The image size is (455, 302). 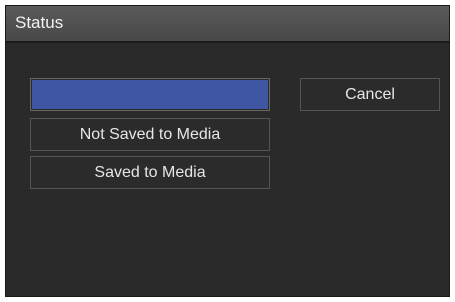 What do you see at coordinates (39, 22) in the screenshot?
I see `dialog-title: Status` at bounding box center [39, 22].